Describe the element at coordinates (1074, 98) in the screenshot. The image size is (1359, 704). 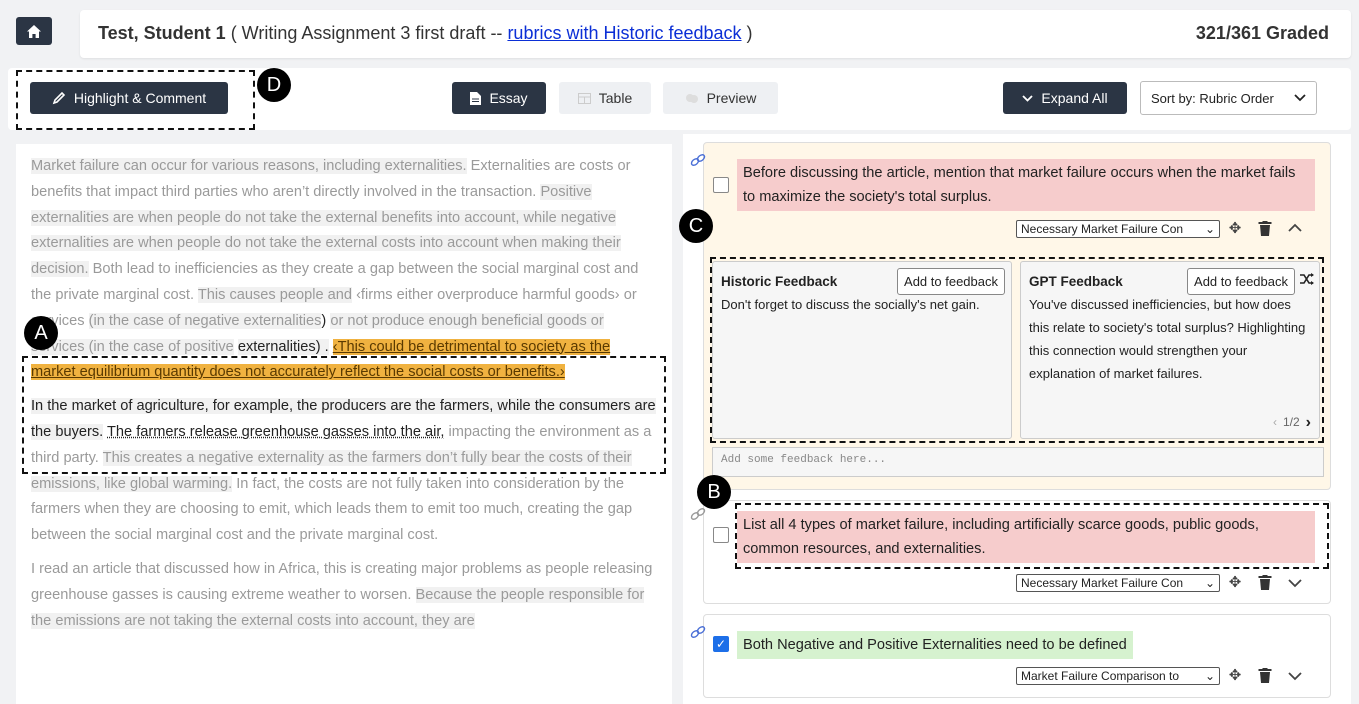
I see `expand-all-label: Expand All` at that location.